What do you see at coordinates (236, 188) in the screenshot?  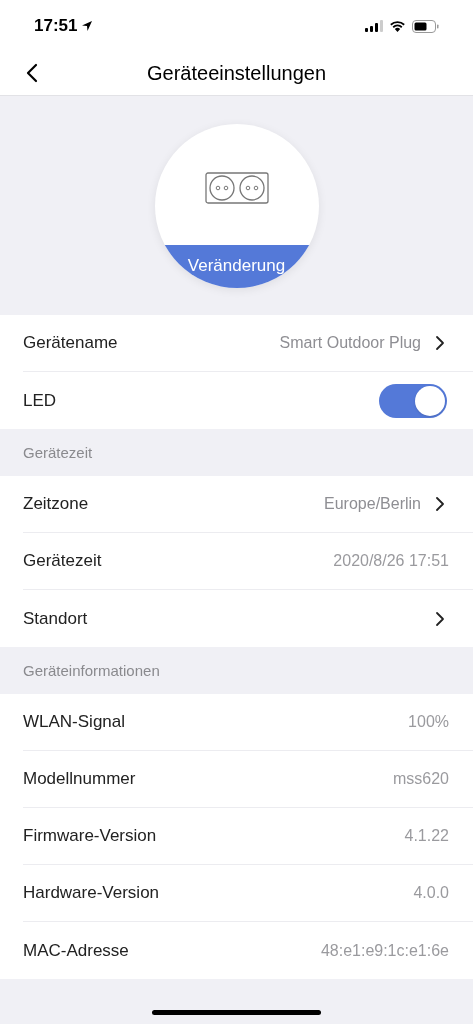 I see `power-socket-icon` at bounding box center [236, 188].